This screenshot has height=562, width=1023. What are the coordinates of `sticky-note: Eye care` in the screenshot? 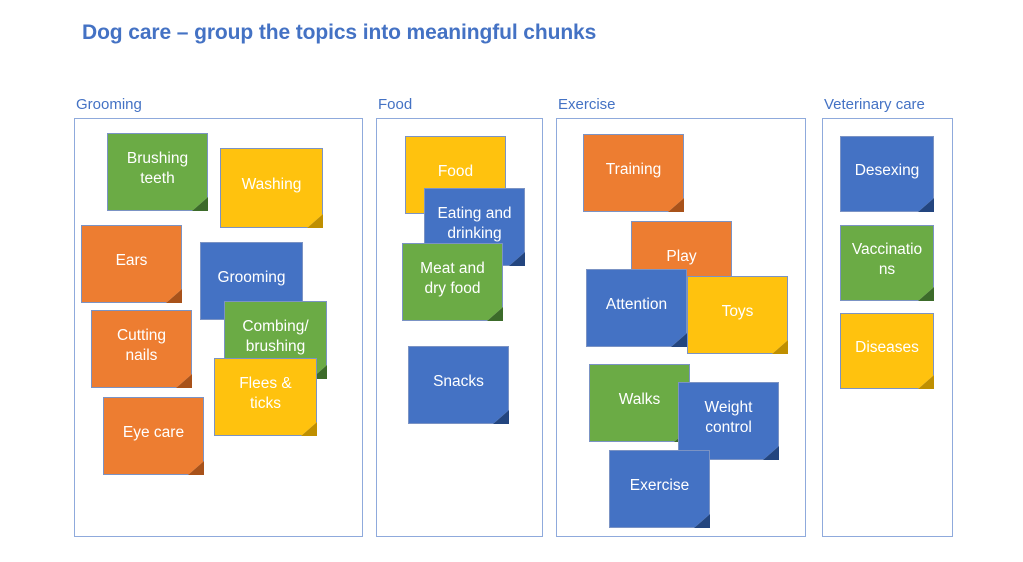 It's located at (153, 436).